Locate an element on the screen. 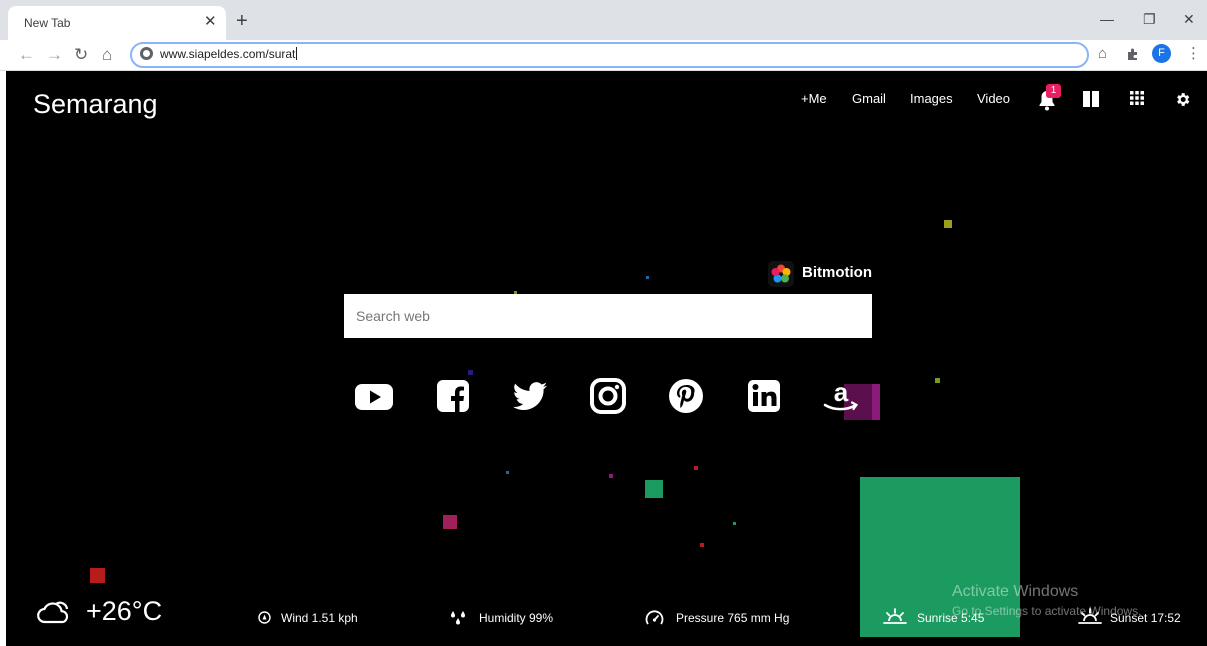  humidity: Humidity 99% is located at coordinates (516, 618).